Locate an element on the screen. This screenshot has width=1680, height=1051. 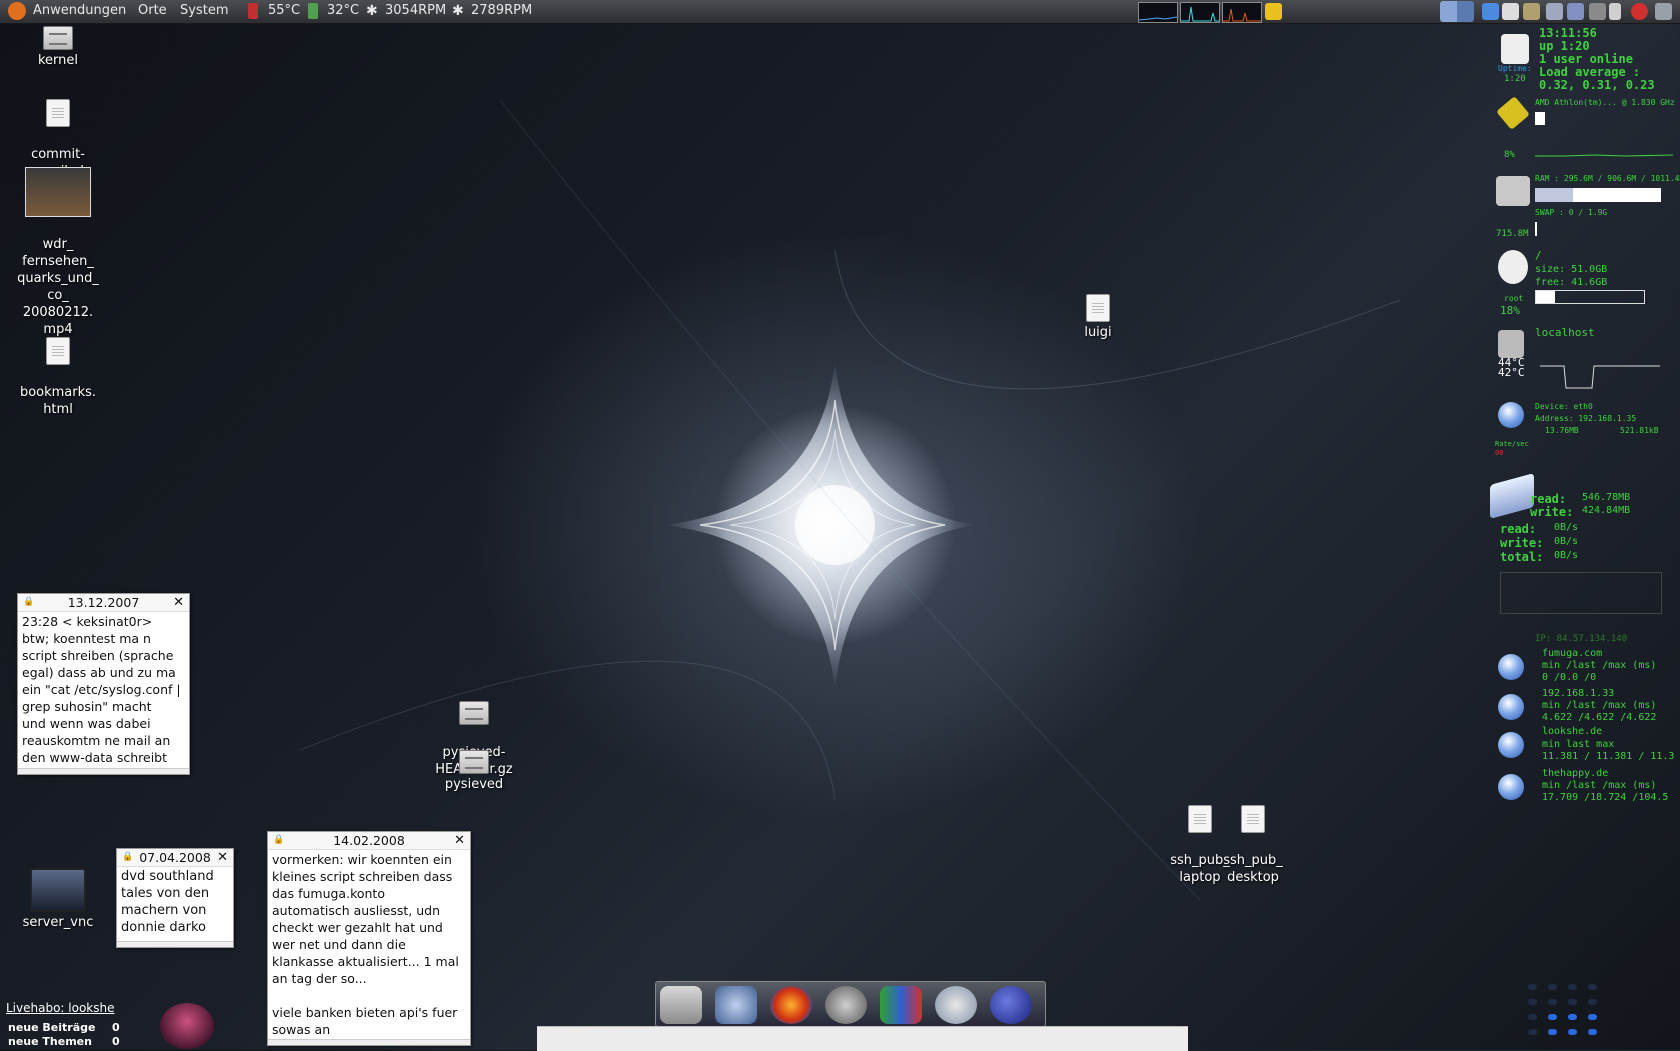
ping-host: 192.168.1.33 is located at coordinates (1578, 693).